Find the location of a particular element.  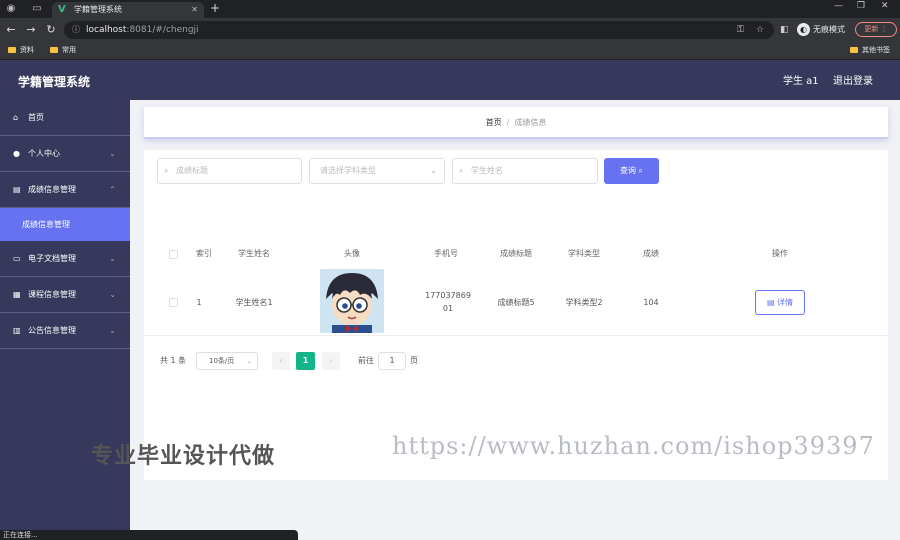

browser-tab-bar: ◉ ▭ V 学籍管理系统 ✕ + — ❐ ✕ is located at coordinates (450, 9).